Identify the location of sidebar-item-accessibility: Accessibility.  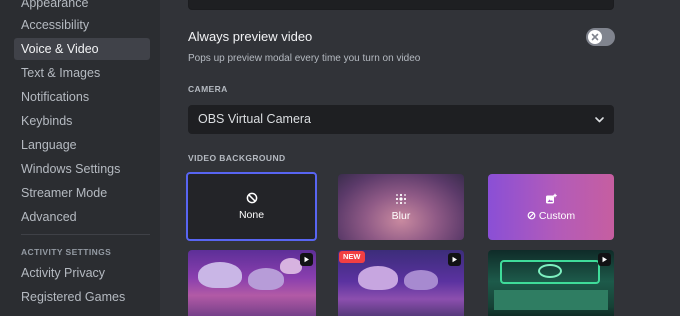
(82, 25).